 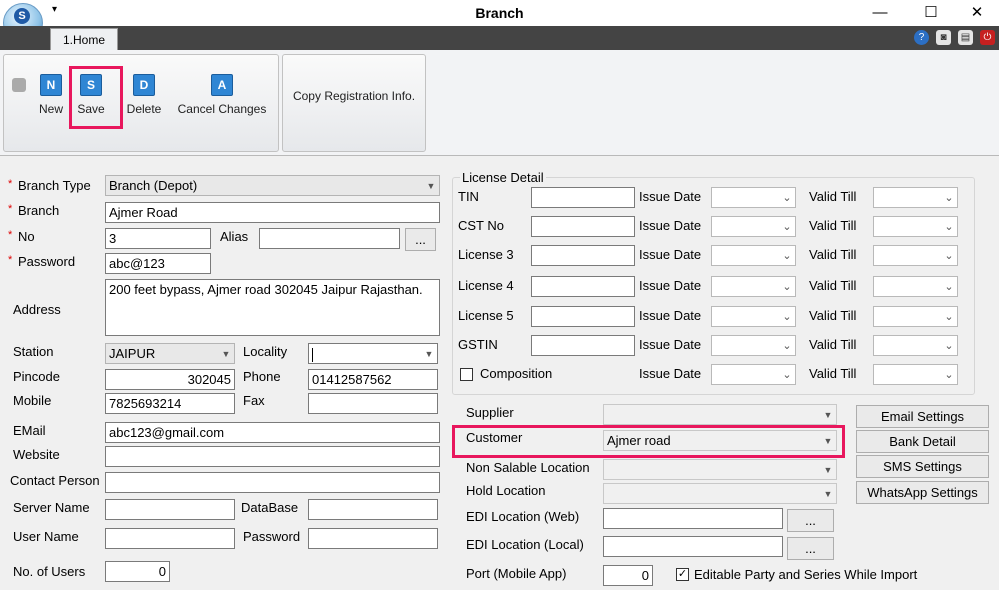 I want to click on edi-web-input, so click(x=693, y=518).